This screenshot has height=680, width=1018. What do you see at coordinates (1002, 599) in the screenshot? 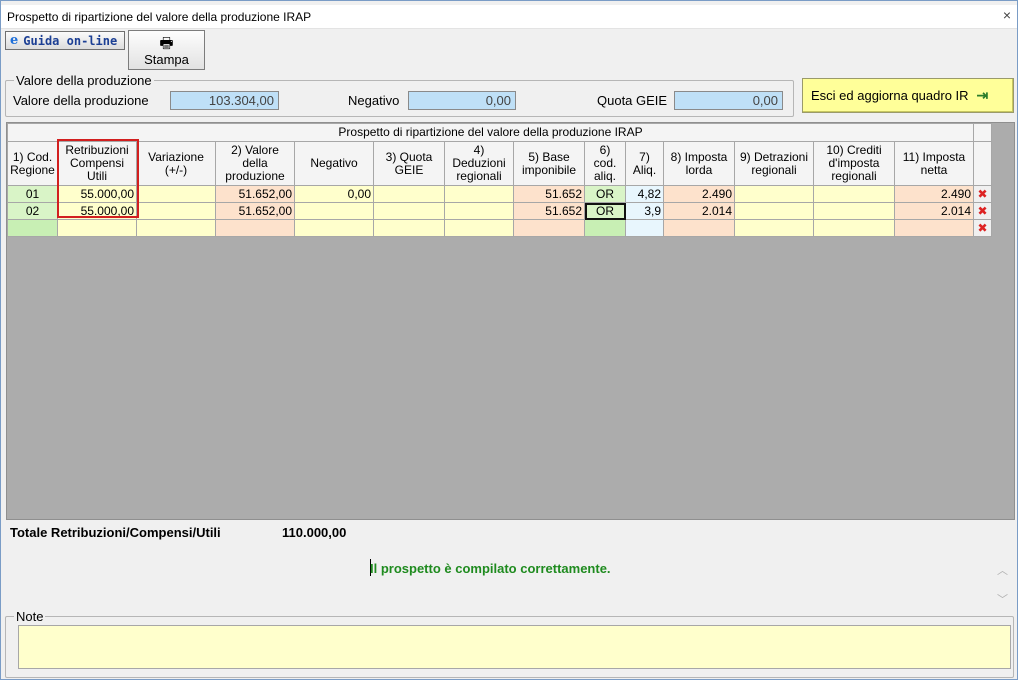
I see `scroll-down-icon: ﹀` at bounding box center [1002, 599].